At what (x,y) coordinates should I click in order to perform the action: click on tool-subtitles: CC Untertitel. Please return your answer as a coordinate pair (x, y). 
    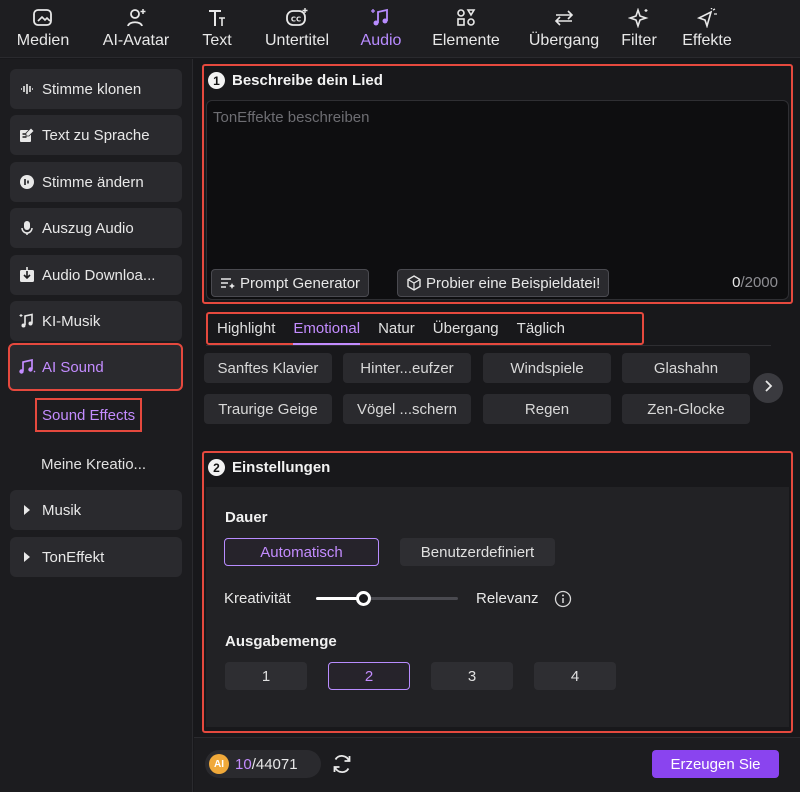
    Looking at the image, I should click on (297, 29).